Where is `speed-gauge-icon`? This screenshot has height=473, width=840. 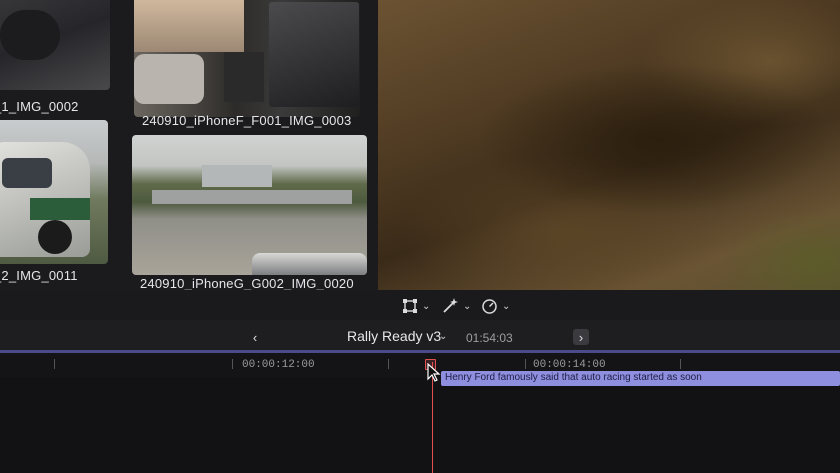
speed-gauge-icon is located at coordinates (489, 306).